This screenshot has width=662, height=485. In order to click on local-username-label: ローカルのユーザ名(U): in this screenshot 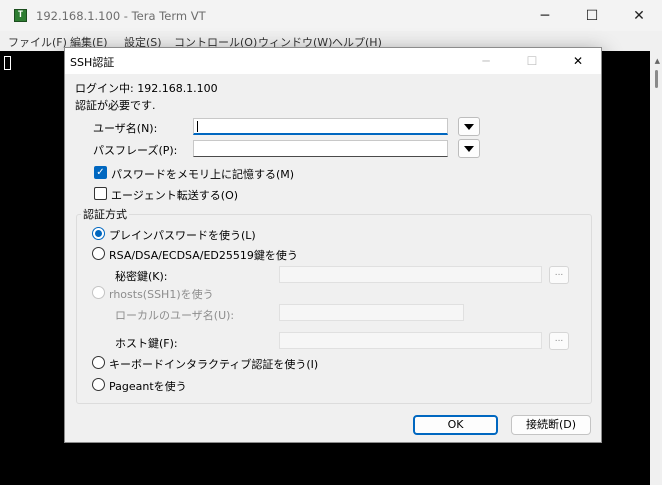, I will do `click(175, 315)`.